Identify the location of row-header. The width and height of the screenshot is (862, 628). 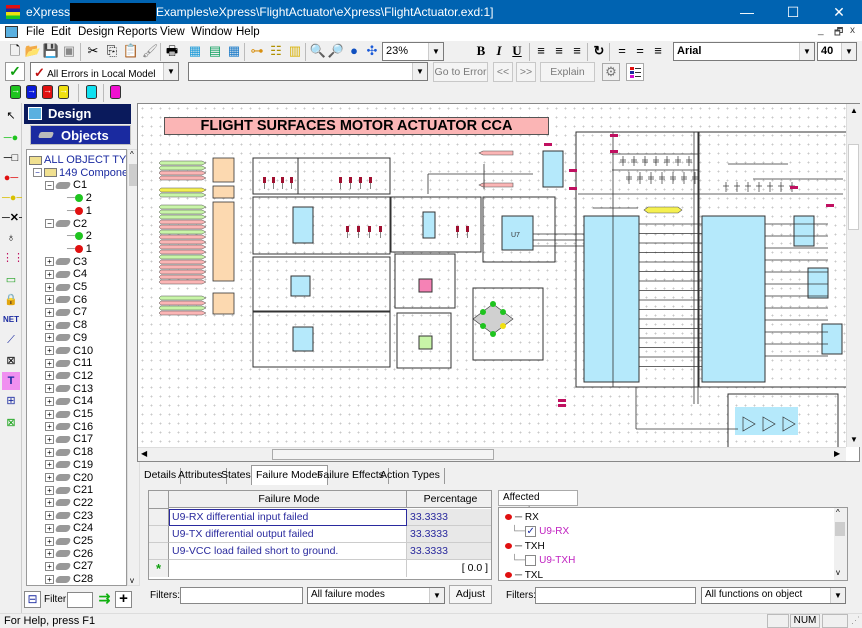
(159, 517).